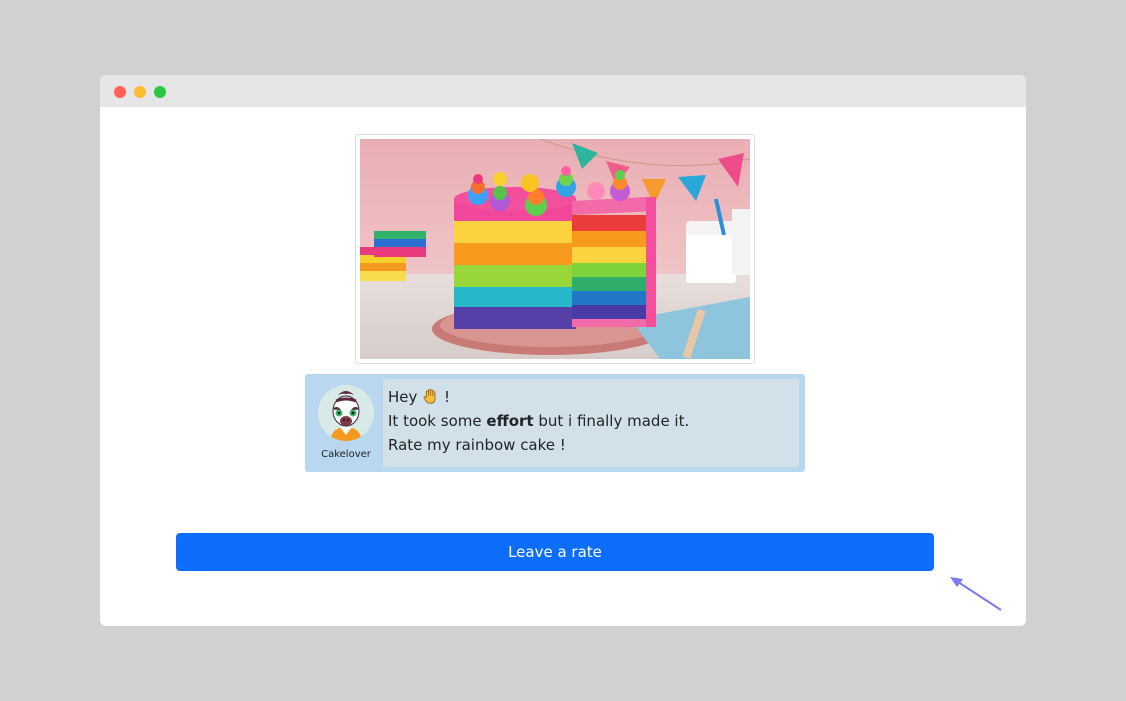 This screenshot has height=701, width=1126. I want to click on author-block: Cakelover, so click(346, 425).